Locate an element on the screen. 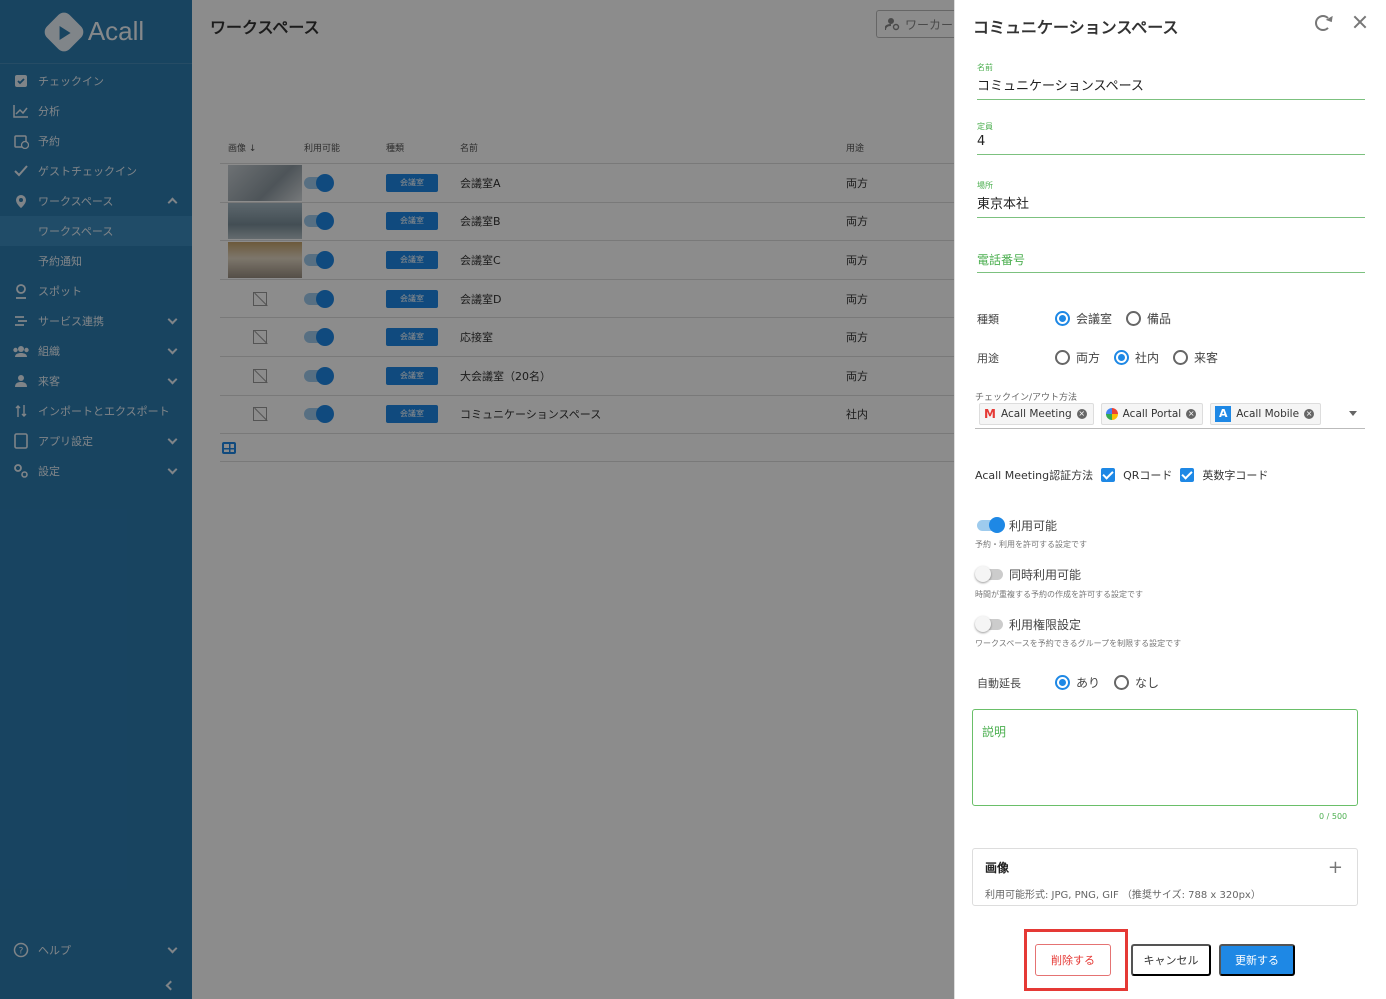  usage-option-visitor: 来客 is located at coordinates (1195, 357).